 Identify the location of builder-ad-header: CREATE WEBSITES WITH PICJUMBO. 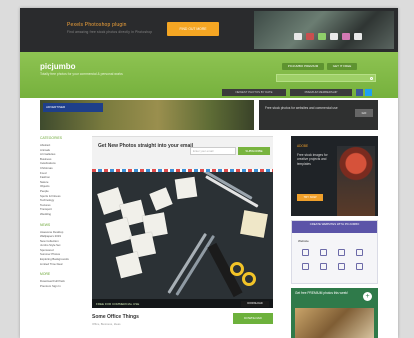
(334, 227).